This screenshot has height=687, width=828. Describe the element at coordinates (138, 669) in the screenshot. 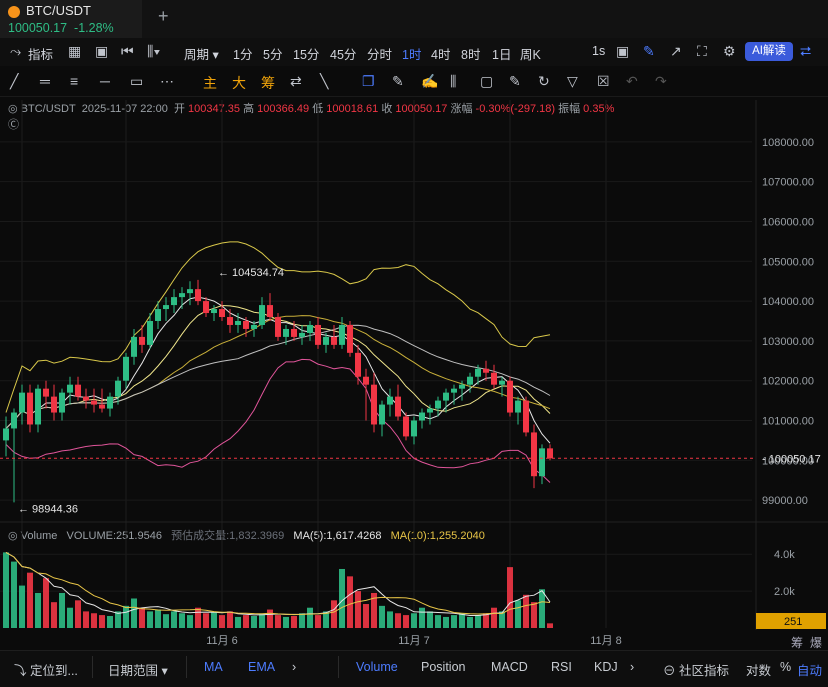

I see `date-range-dropdown: 日期范围 ▾` at that location.